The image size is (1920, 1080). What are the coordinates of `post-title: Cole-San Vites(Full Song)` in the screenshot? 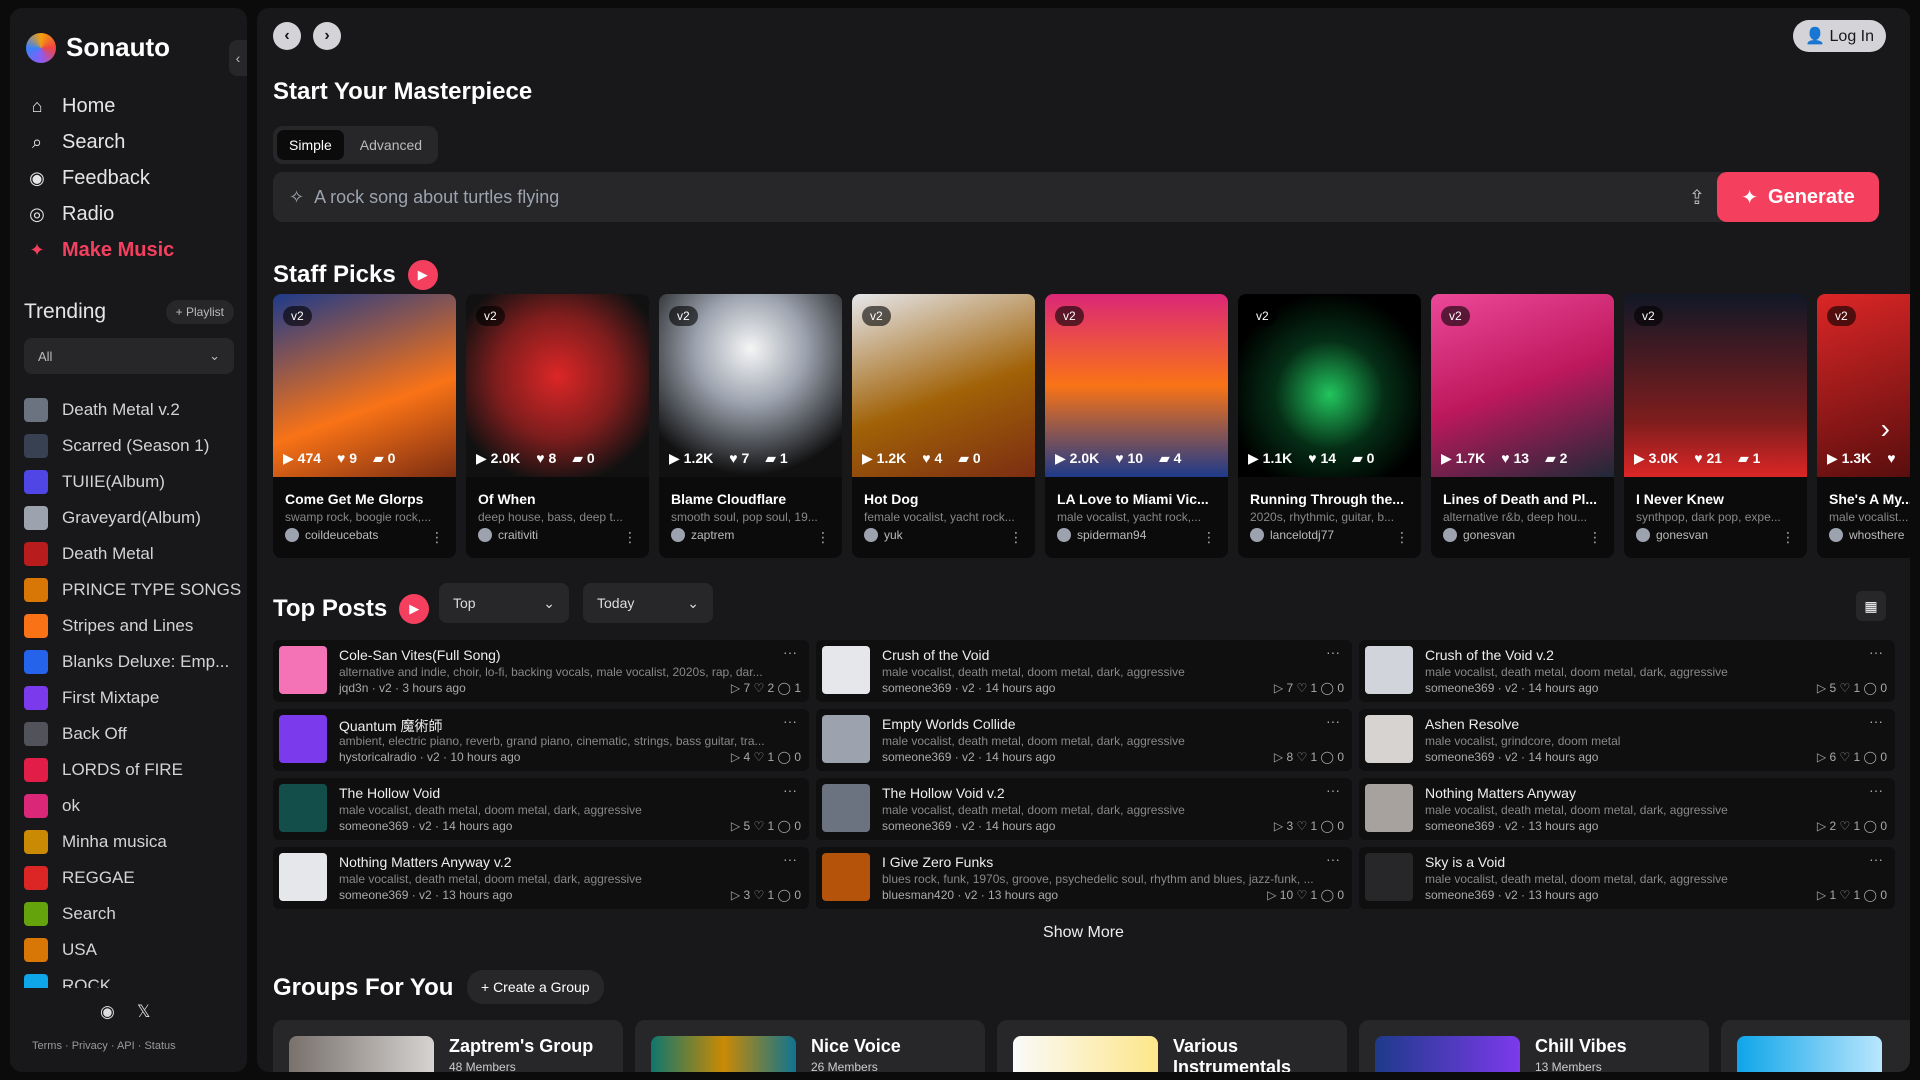 It's located at (420, 655).